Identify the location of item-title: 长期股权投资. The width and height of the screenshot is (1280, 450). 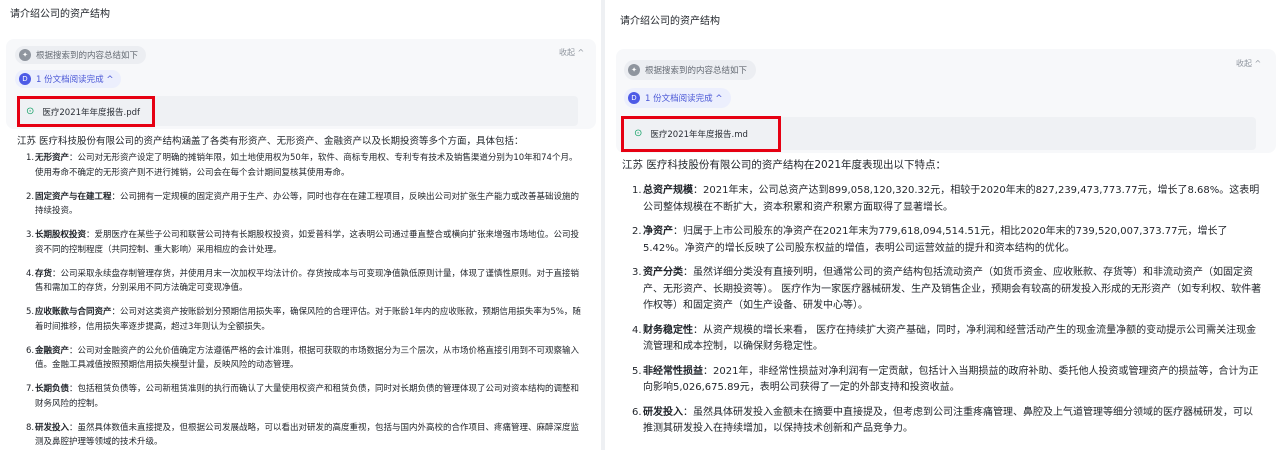
(61, 235).